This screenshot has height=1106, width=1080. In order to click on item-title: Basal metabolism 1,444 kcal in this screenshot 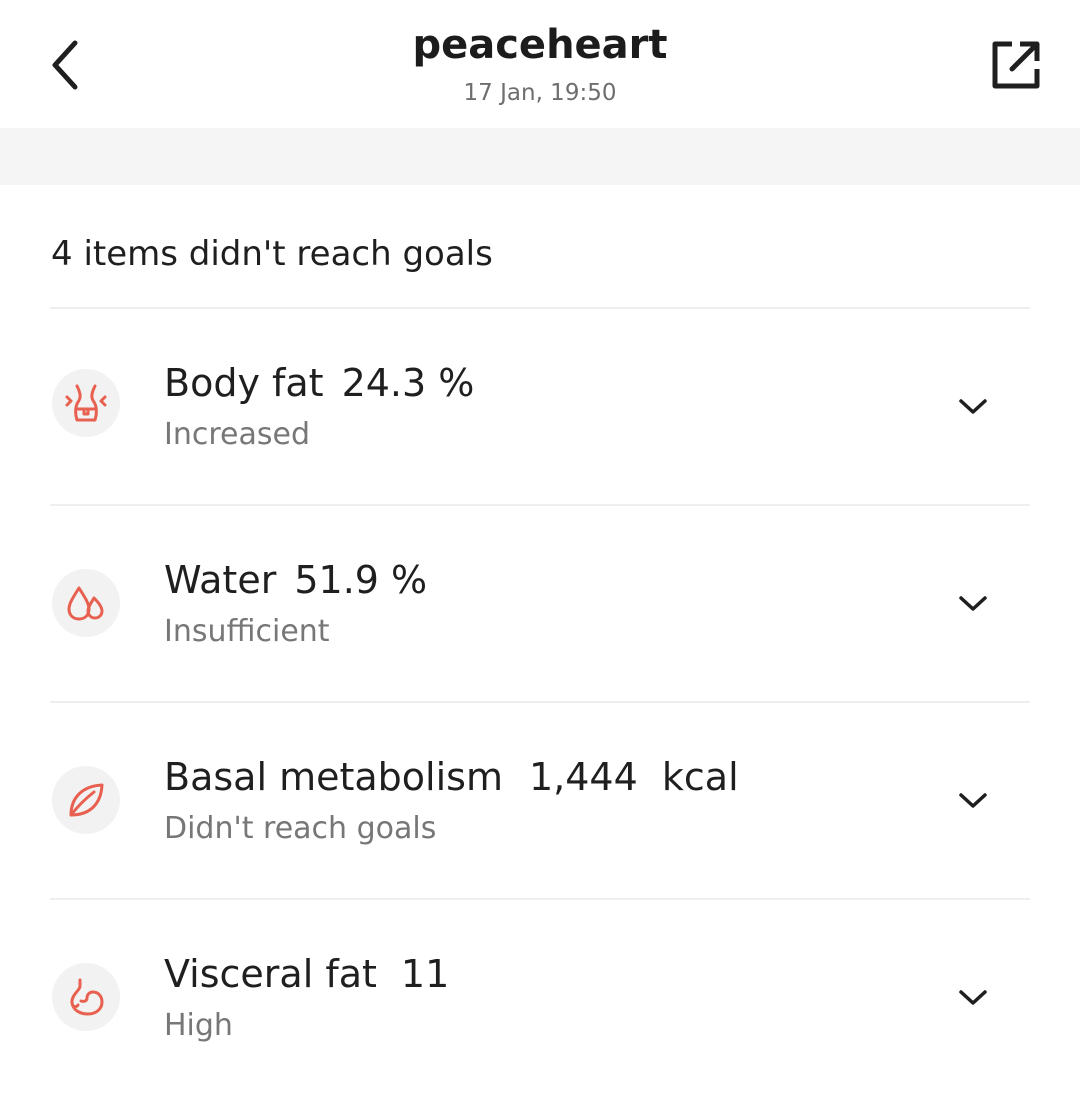, I will do `click(451, 777)`.